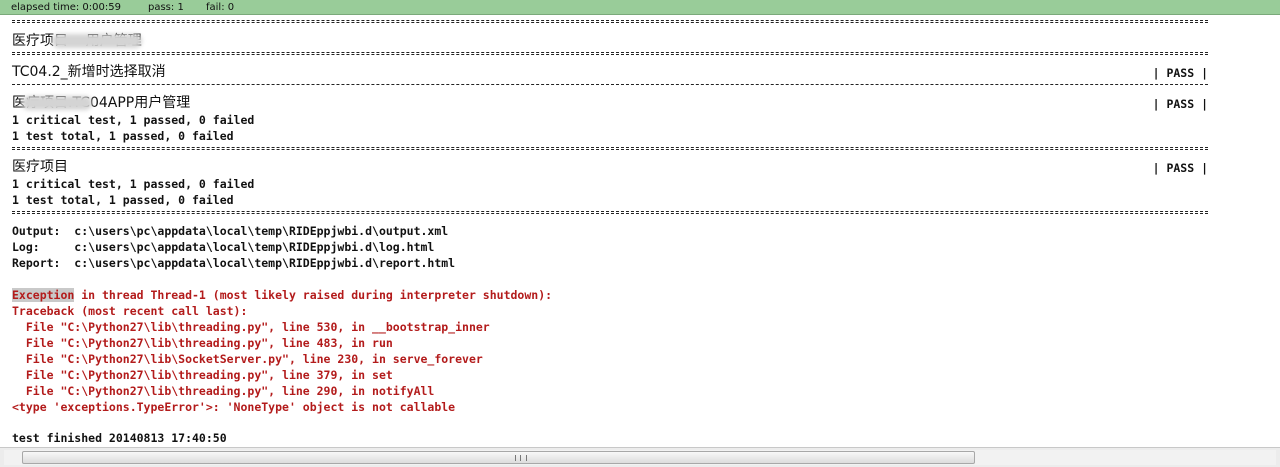  Describe the element at coordinates (119, 438) in the screenshot. I see `test-finished: test finished 20140813 17:40:50` at that location.